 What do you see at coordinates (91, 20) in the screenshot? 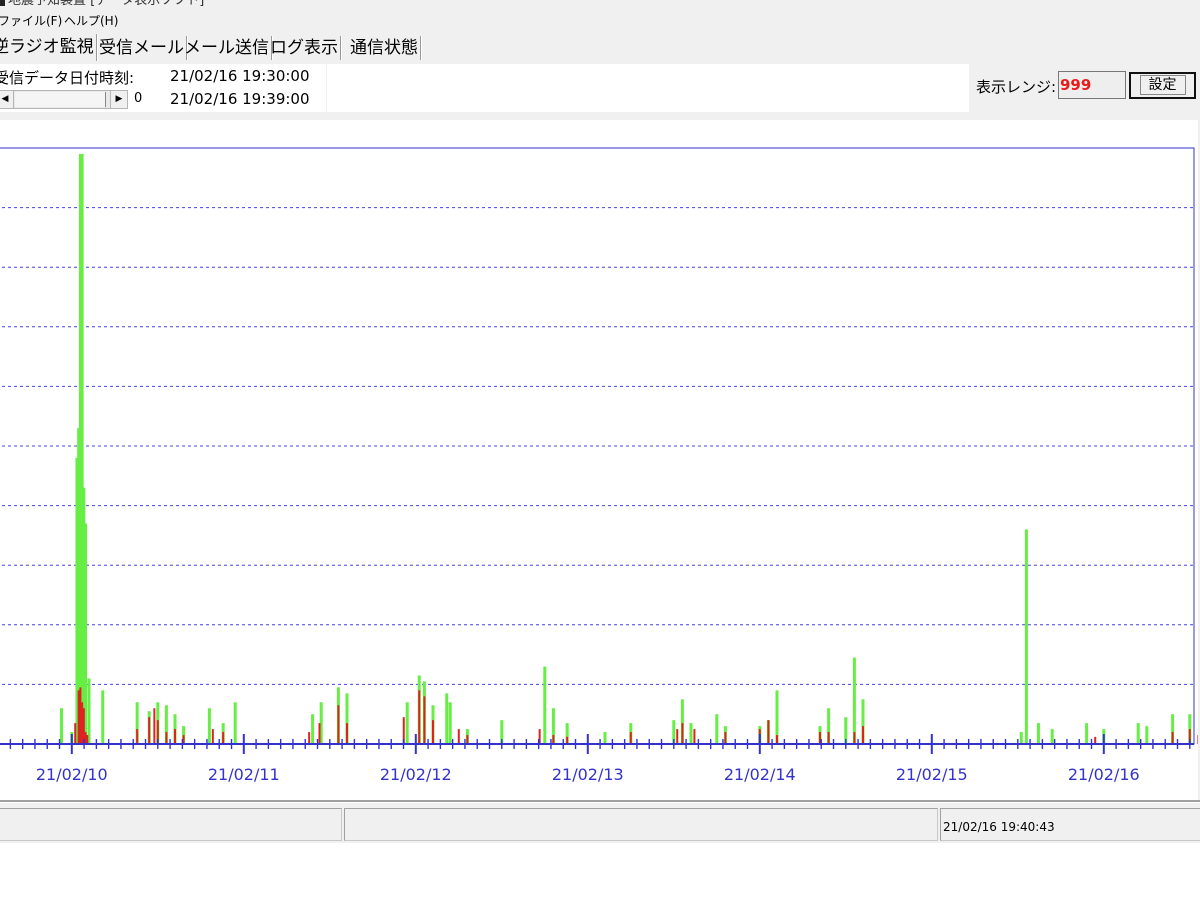
I see `menu-help: ヘルプ(H)` at bounding box center [91, 20].